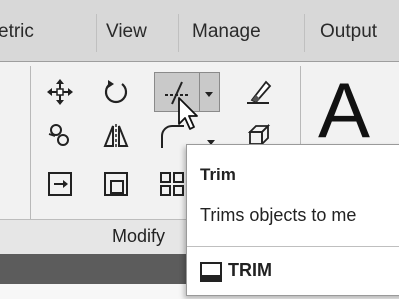  I want to click on panel-title-modify: Modify, so click(138, 236).